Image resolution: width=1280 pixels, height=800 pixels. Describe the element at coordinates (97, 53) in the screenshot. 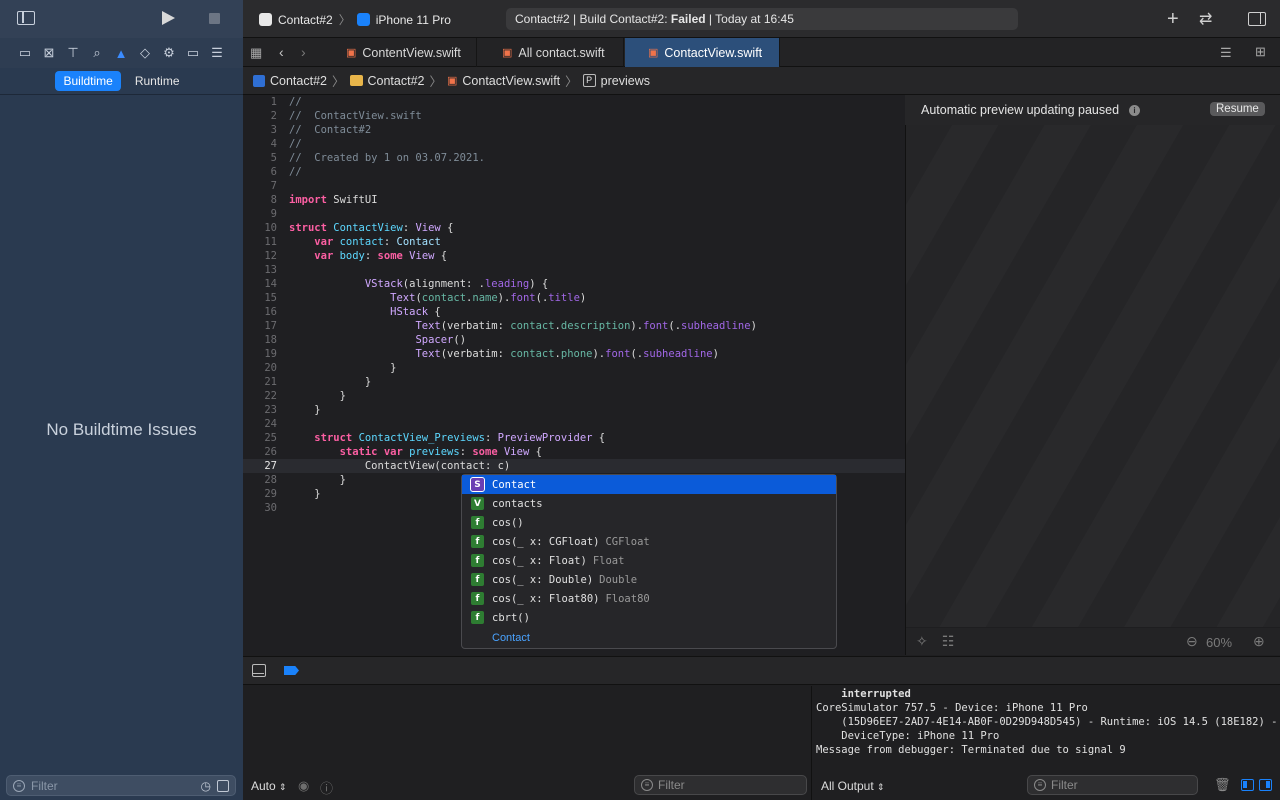

I see `find-icon: ⌕` at that location.